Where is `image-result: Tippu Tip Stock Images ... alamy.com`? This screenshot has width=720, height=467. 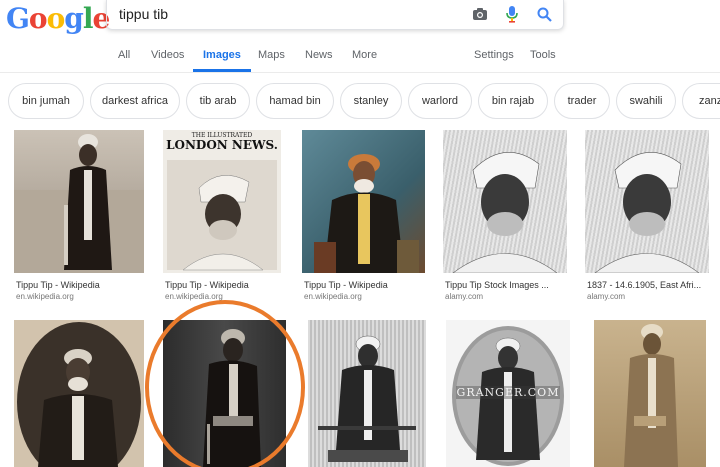 image-result: Tippu Tip Stock Images ... alamy.com is located at coordinates (505, 217).